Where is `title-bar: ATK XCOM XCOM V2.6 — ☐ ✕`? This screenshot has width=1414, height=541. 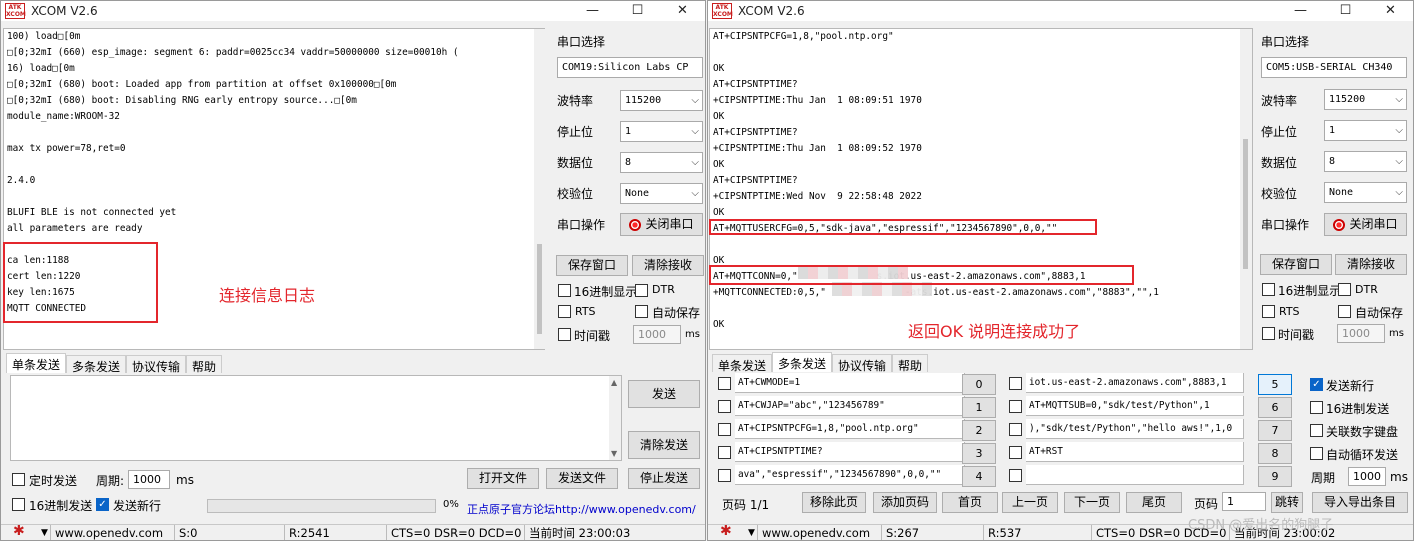 title-bar: ATK XCOM XCOM V2.6 — ☐ ✕ is located at coordinates (353, 11).